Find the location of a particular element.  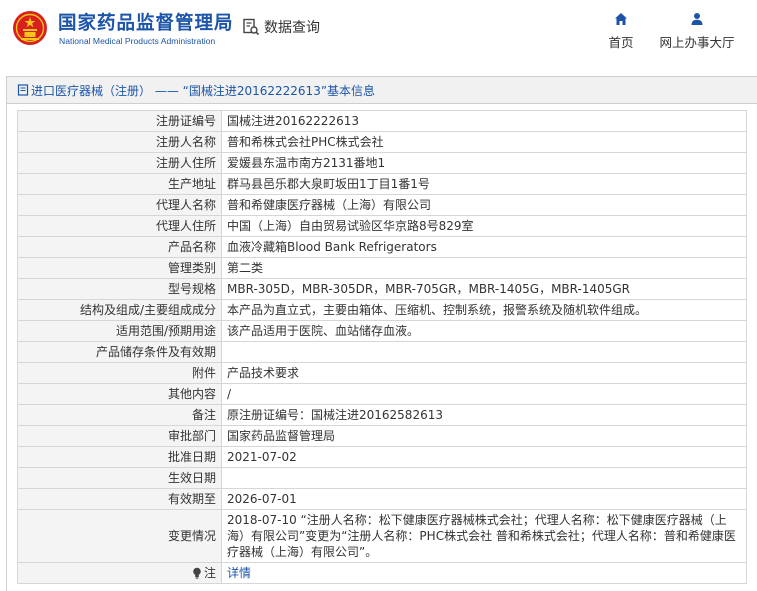

field-value: 2026-07-01 is located at coordinates (484, 499).